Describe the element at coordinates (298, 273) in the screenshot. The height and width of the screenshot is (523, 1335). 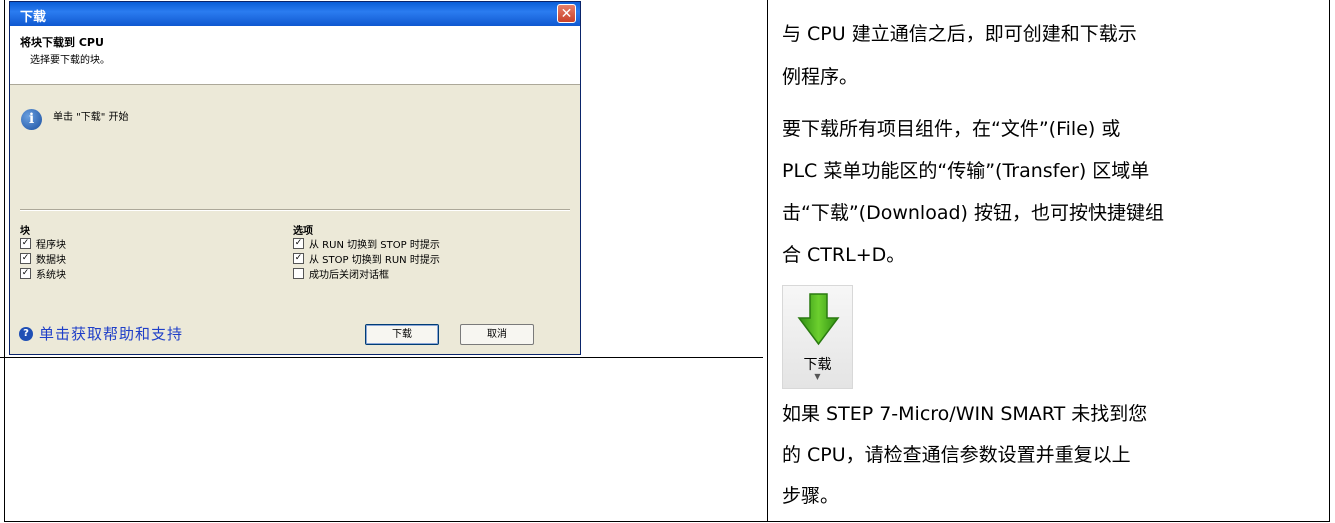
I see `checkbox-icon` at that location.